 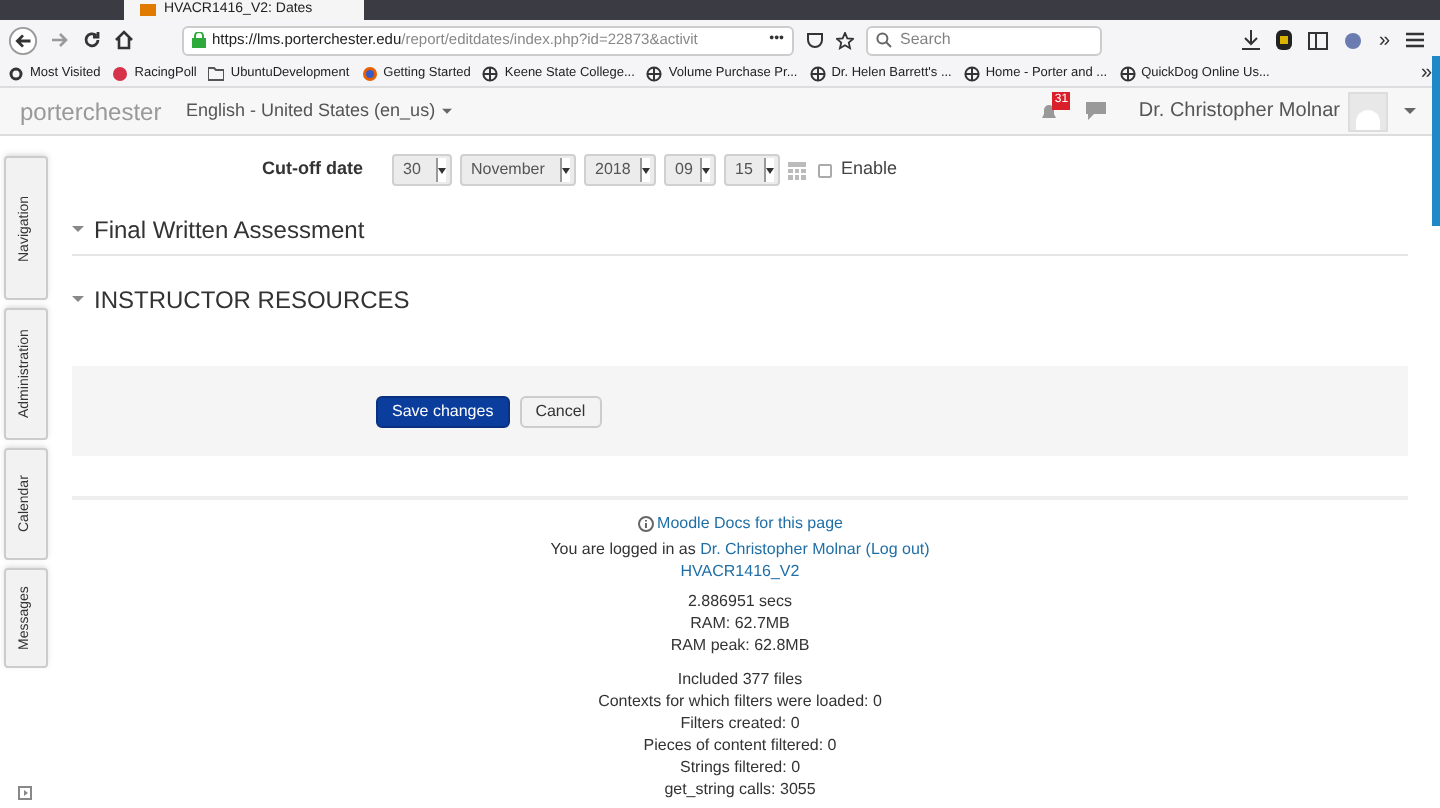 What do you see at coordinates (897, 549) in the screenshot?
I see `logout-link: (Log out)` at bounding box center [897, 549].